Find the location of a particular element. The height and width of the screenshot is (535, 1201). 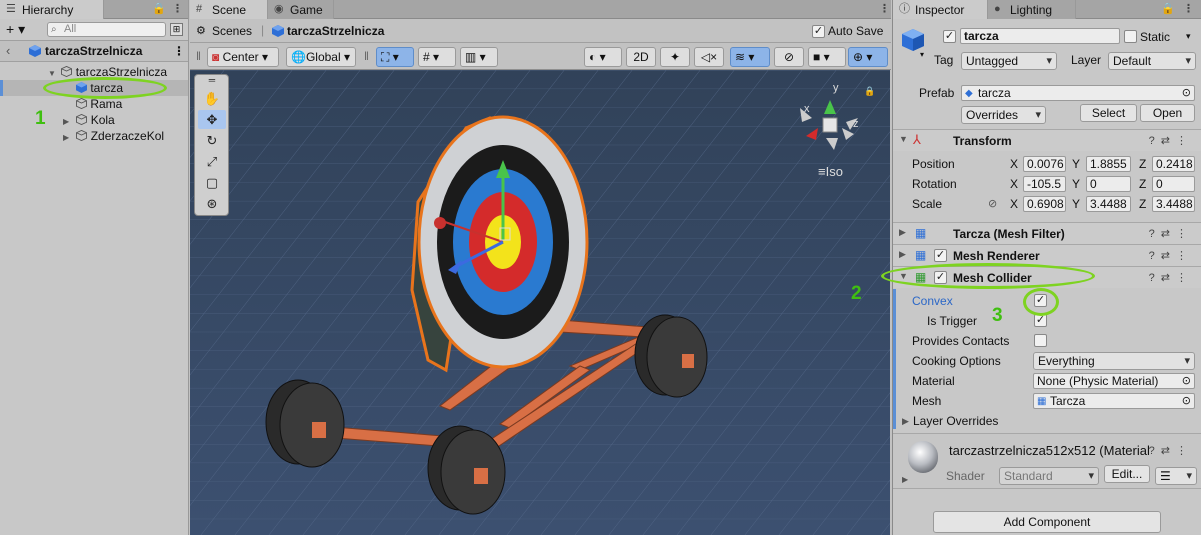

add-object-button: + ▾ is located at coordinates (15, 29).